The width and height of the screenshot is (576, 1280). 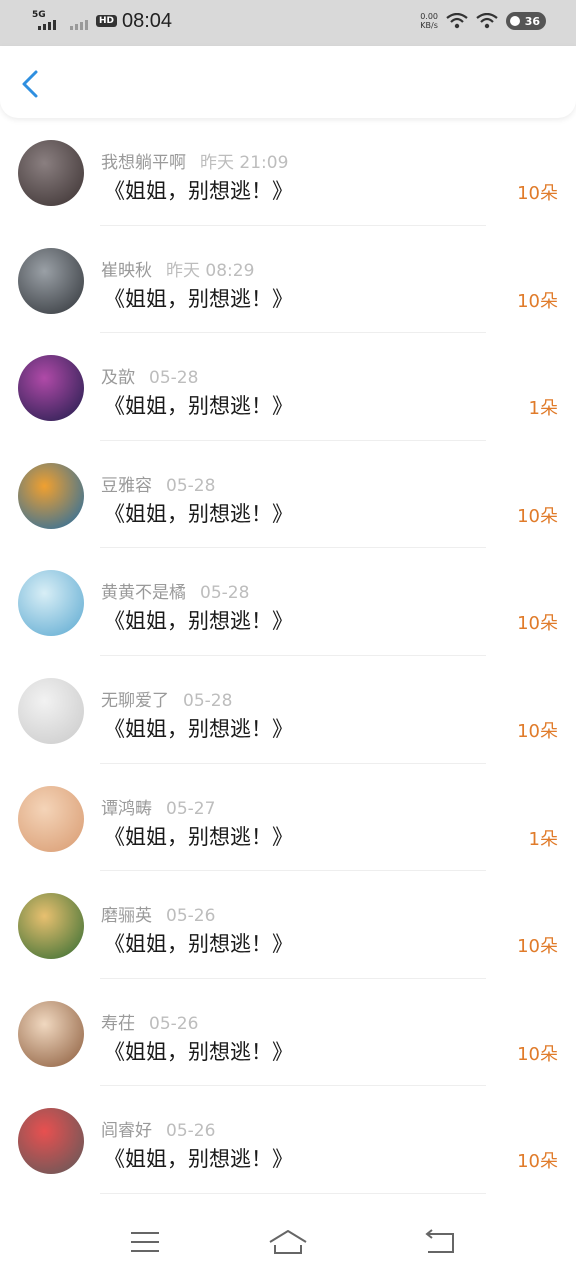 What do you see at coordinates (288, 925) in the screenshot?
I see `list-item: 磨骊英 05-26 《姐姐，别想逃！》 10朵` at bounding box center [288, 925].